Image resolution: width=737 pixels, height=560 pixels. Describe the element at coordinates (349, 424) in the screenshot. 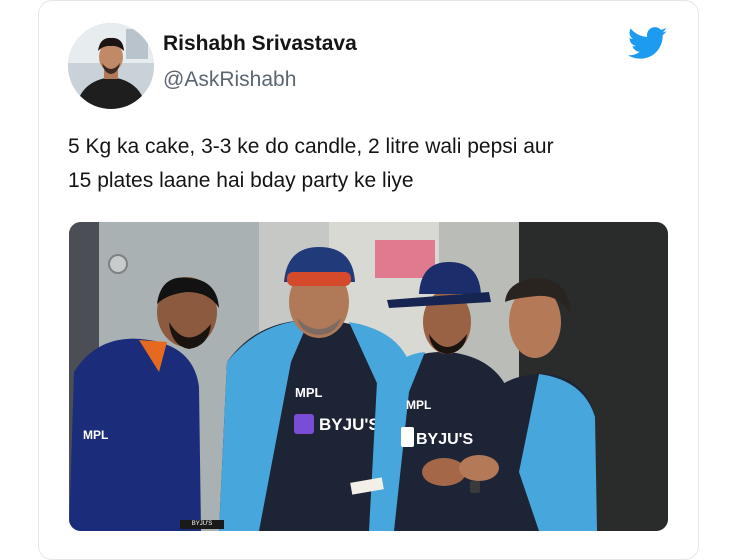

I see `jersey-text-3: BYJU'S` at that location.